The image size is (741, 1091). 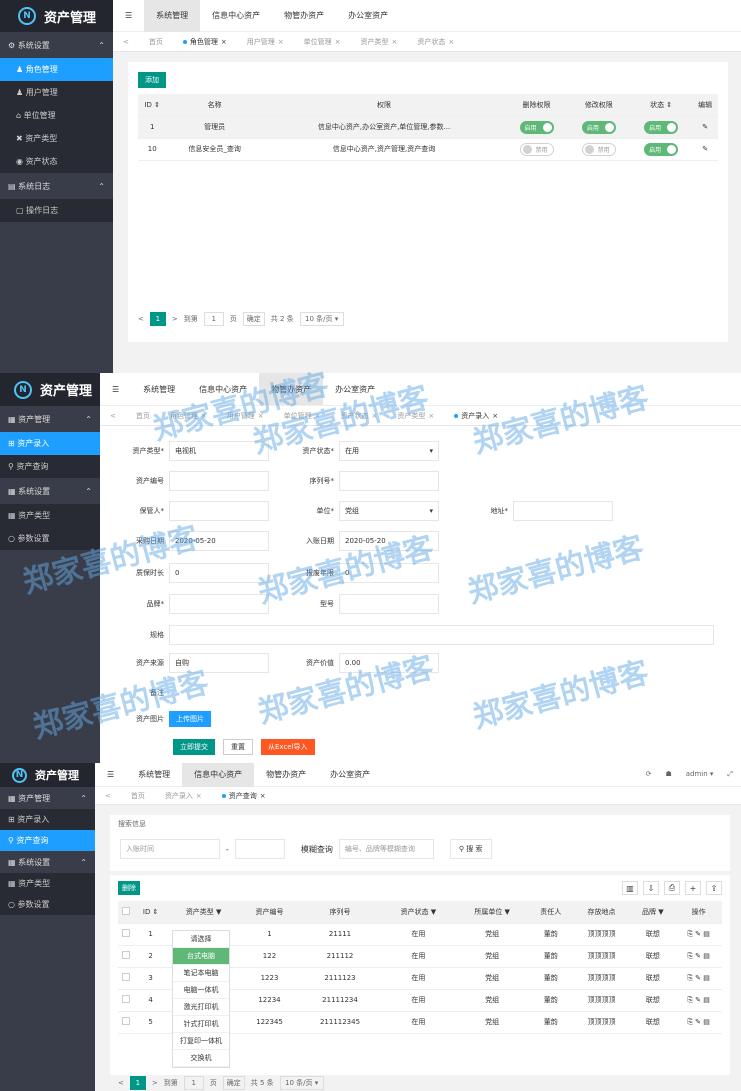 I want to click on sidebar-item-asset-type: ✖ 资产类型, so click(x=56, y=138).